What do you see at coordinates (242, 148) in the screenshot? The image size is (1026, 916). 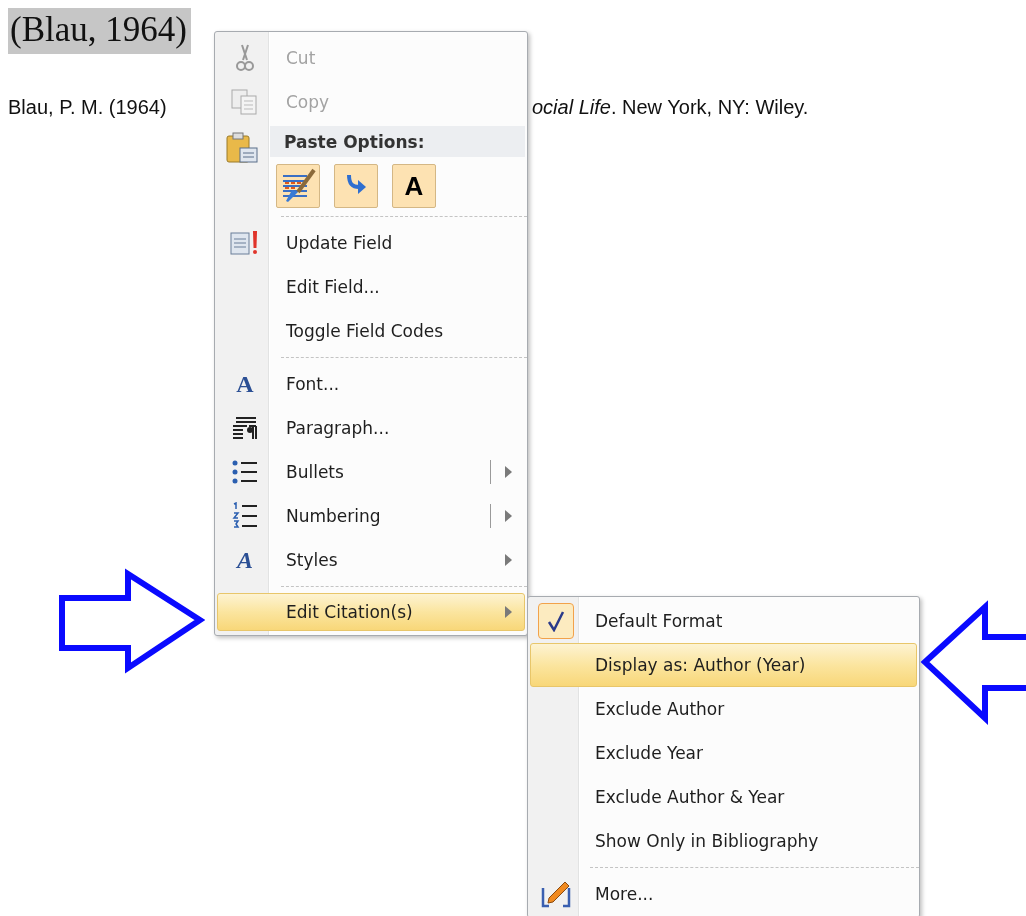 I see `clipboard-icon` at bounding box center [242, 148].